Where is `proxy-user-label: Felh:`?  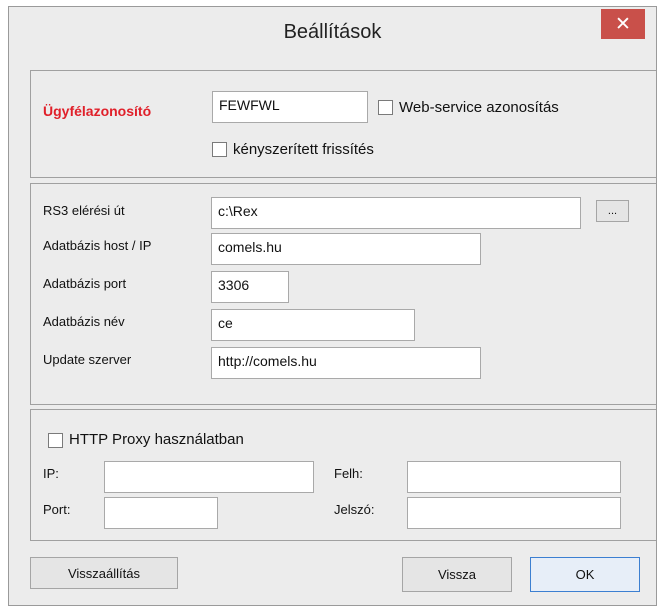
proxy-user-label: Felh: is located at coordinates (348, 473).